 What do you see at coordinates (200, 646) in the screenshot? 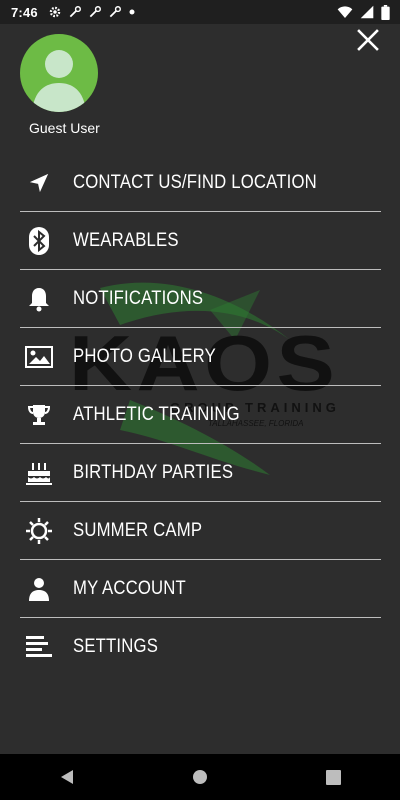
I see `menu-item-settings: SETTINGS` at bounding box center [200, 646].